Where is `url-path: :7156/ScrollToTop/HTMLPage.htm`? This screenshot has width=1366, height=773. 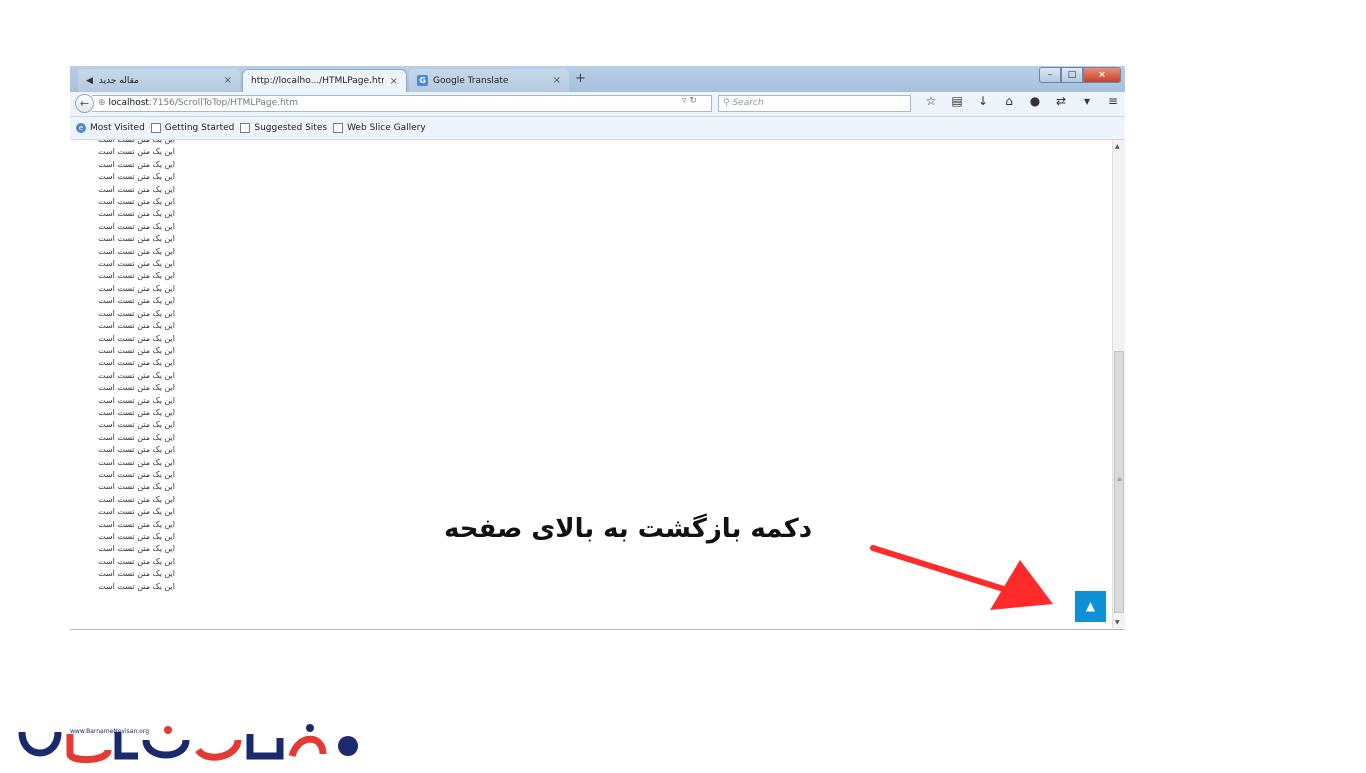 url-path: :7156/ScrollToTop/HTMLPage.htm is located at coordinates (223, 103).